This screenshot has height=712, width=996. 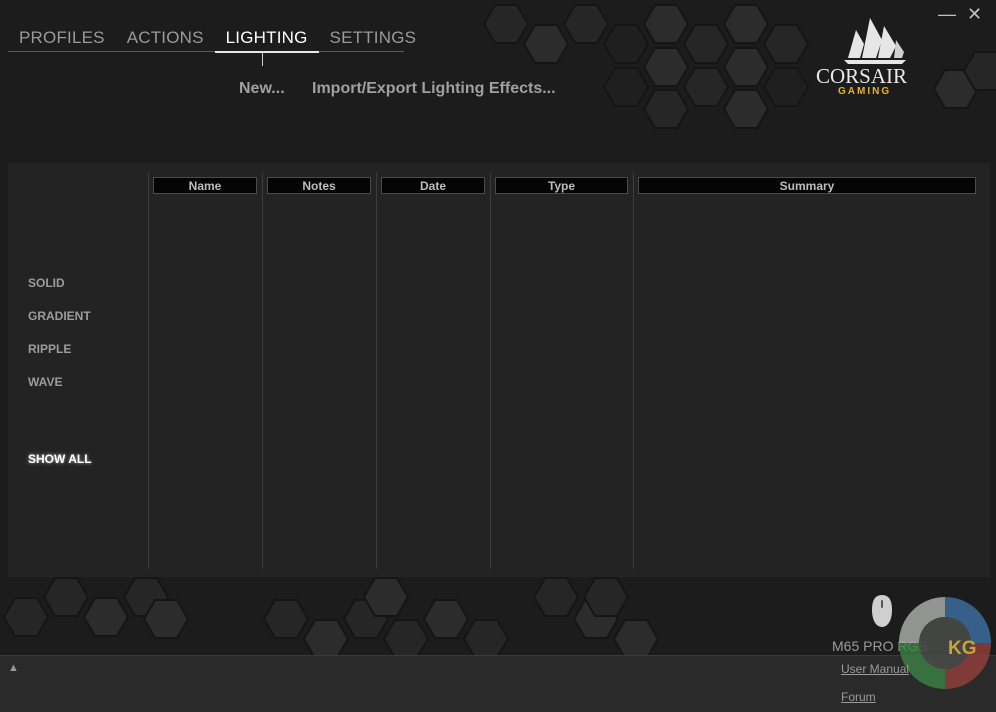 What do you see at coordinates (947, 14) in the screenshot?
I see `minimize-button: —` at bounding box center [947, 14].